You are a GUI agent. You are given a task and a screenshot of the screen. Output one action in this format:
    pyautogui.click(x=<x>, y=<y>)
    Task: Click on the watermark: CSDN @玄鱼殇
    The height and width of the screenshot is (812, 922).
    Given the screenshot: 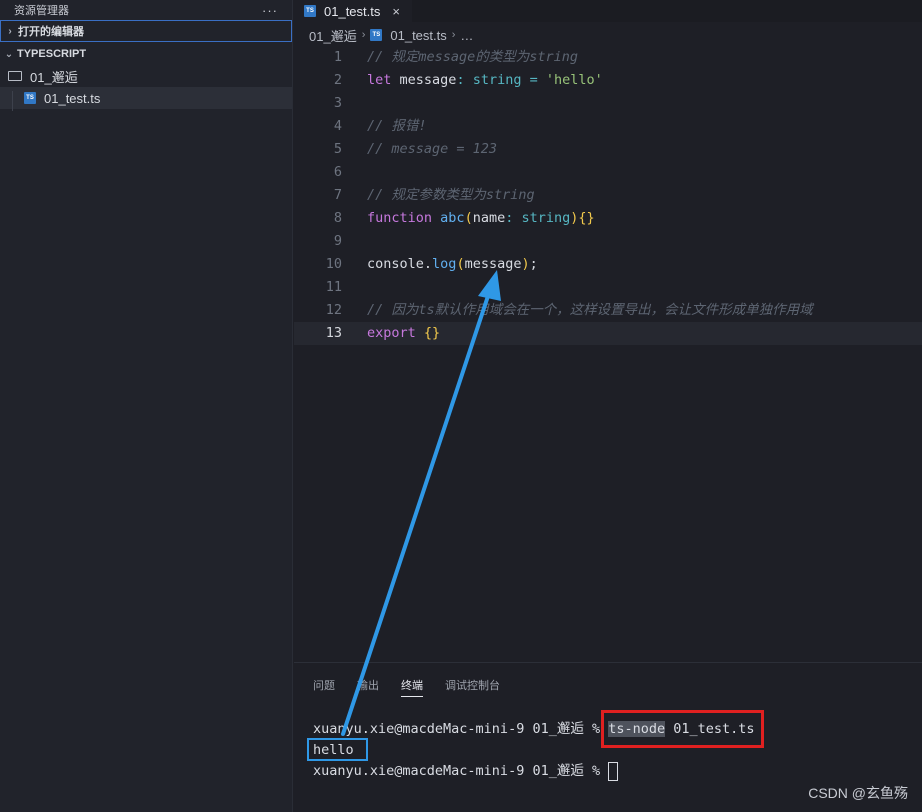 What is the action you would take?
    pyautogui.click(x=858, y=793)
    